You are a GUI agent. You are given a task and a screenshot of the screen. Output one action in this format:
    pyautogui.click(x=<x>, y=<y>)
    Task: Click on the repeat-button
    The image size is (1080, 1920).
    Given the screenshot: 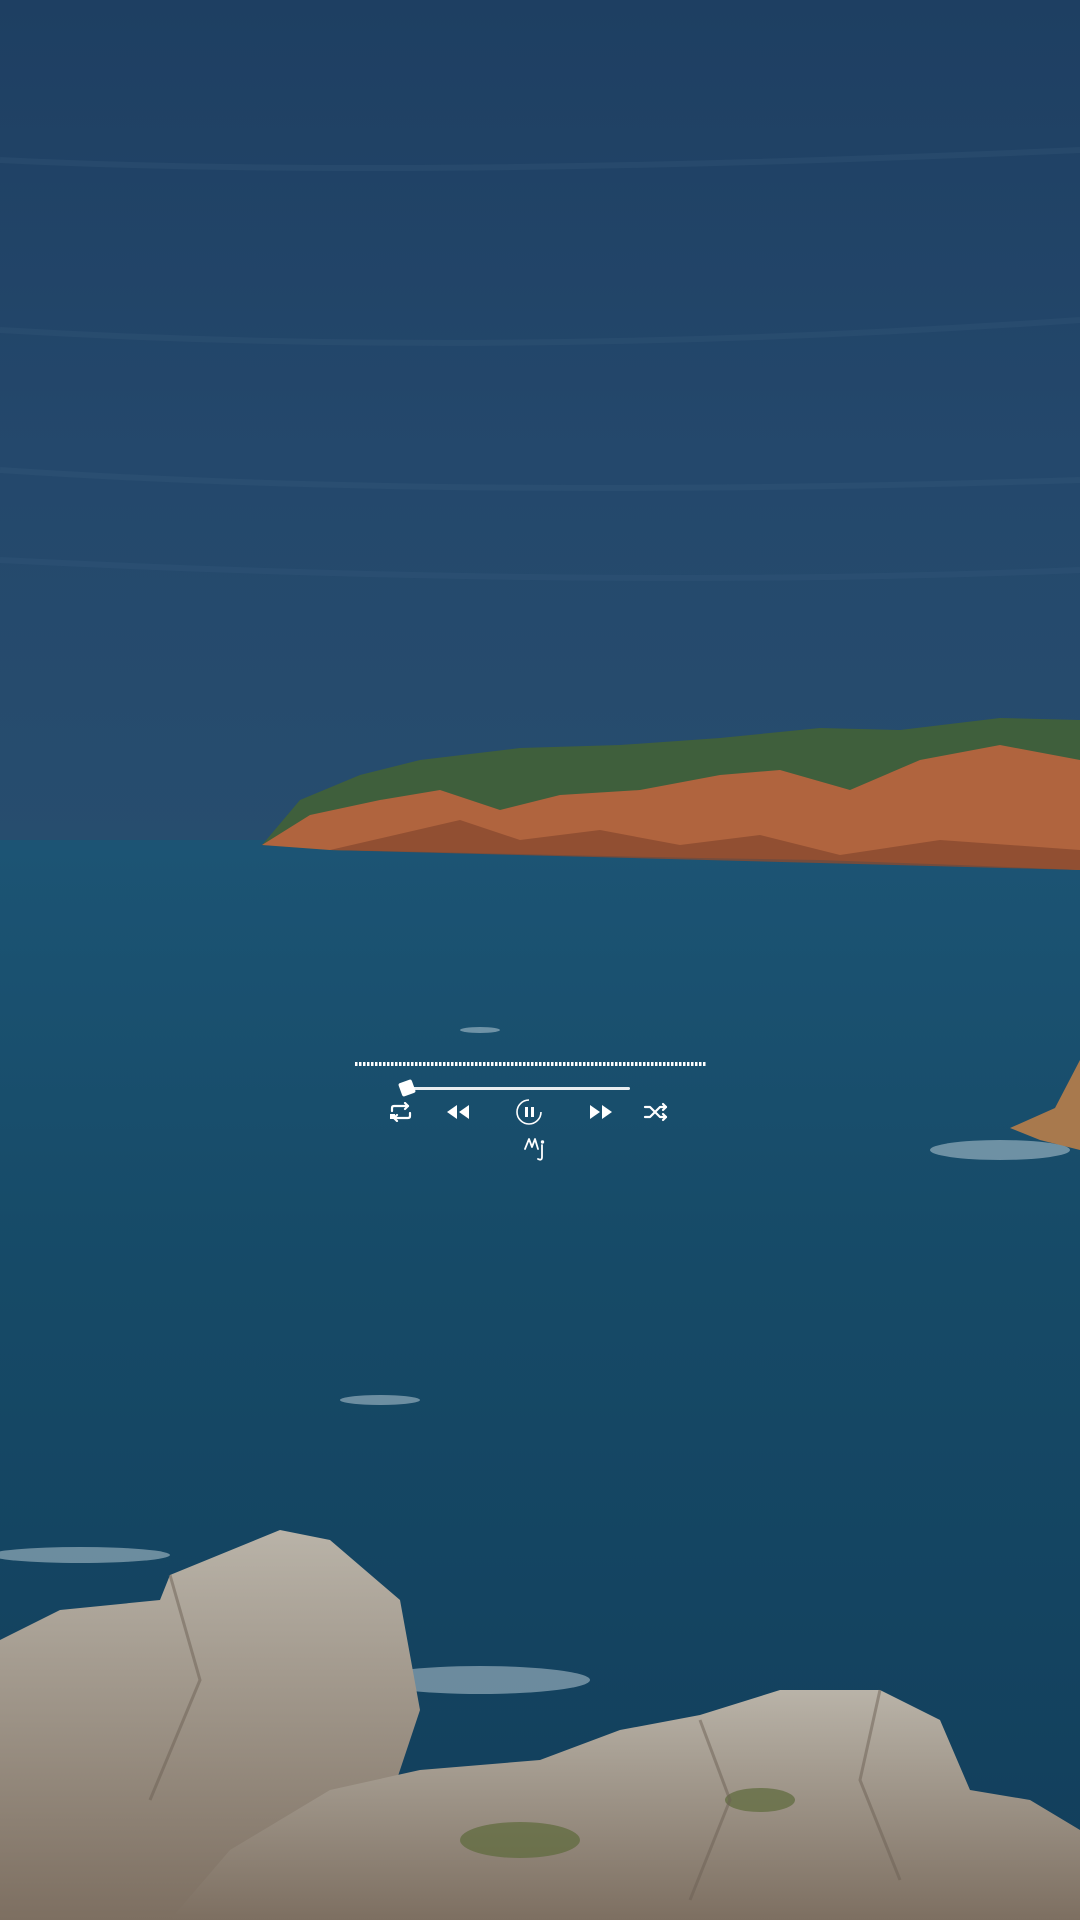 What is the action you would take?
    pyautogui.click(x=401, y=1112)
    